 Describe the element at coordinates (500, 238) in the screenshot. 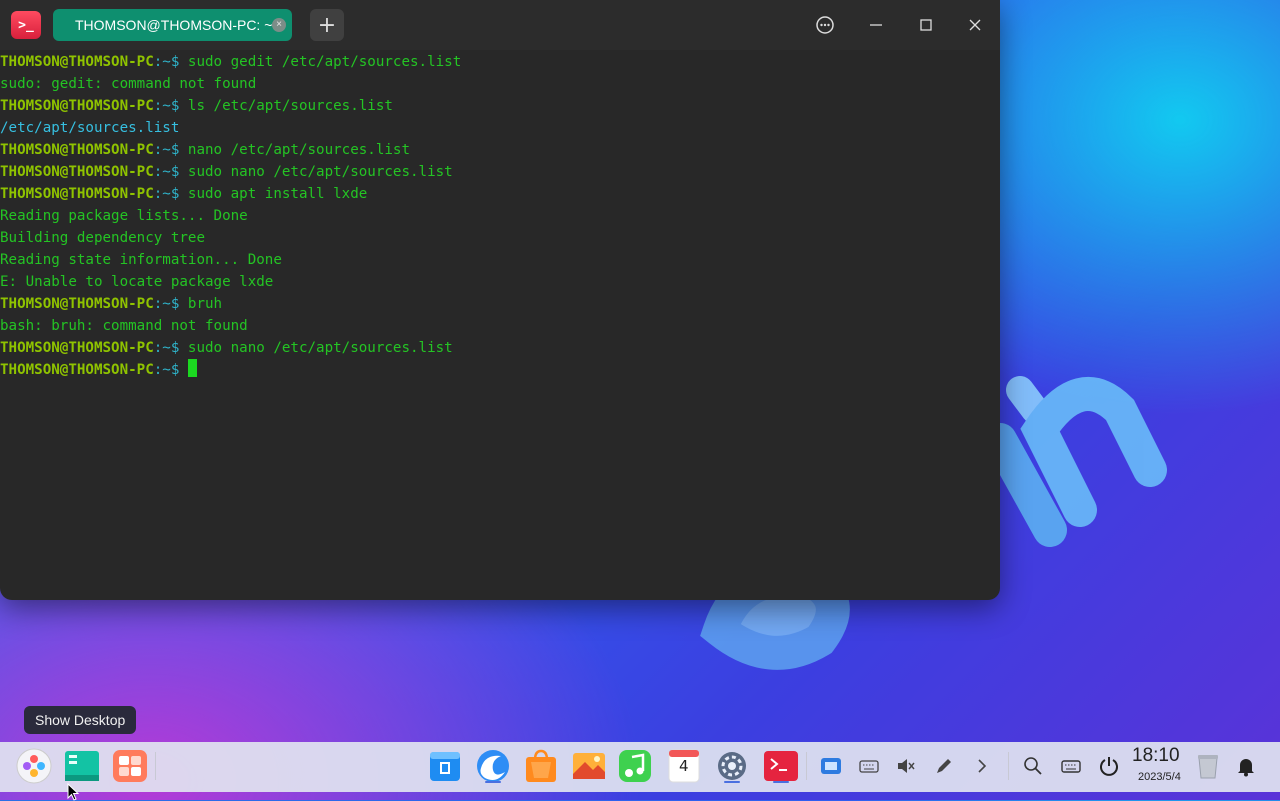

I see `terminal-line: Building dependency tree` at that location.